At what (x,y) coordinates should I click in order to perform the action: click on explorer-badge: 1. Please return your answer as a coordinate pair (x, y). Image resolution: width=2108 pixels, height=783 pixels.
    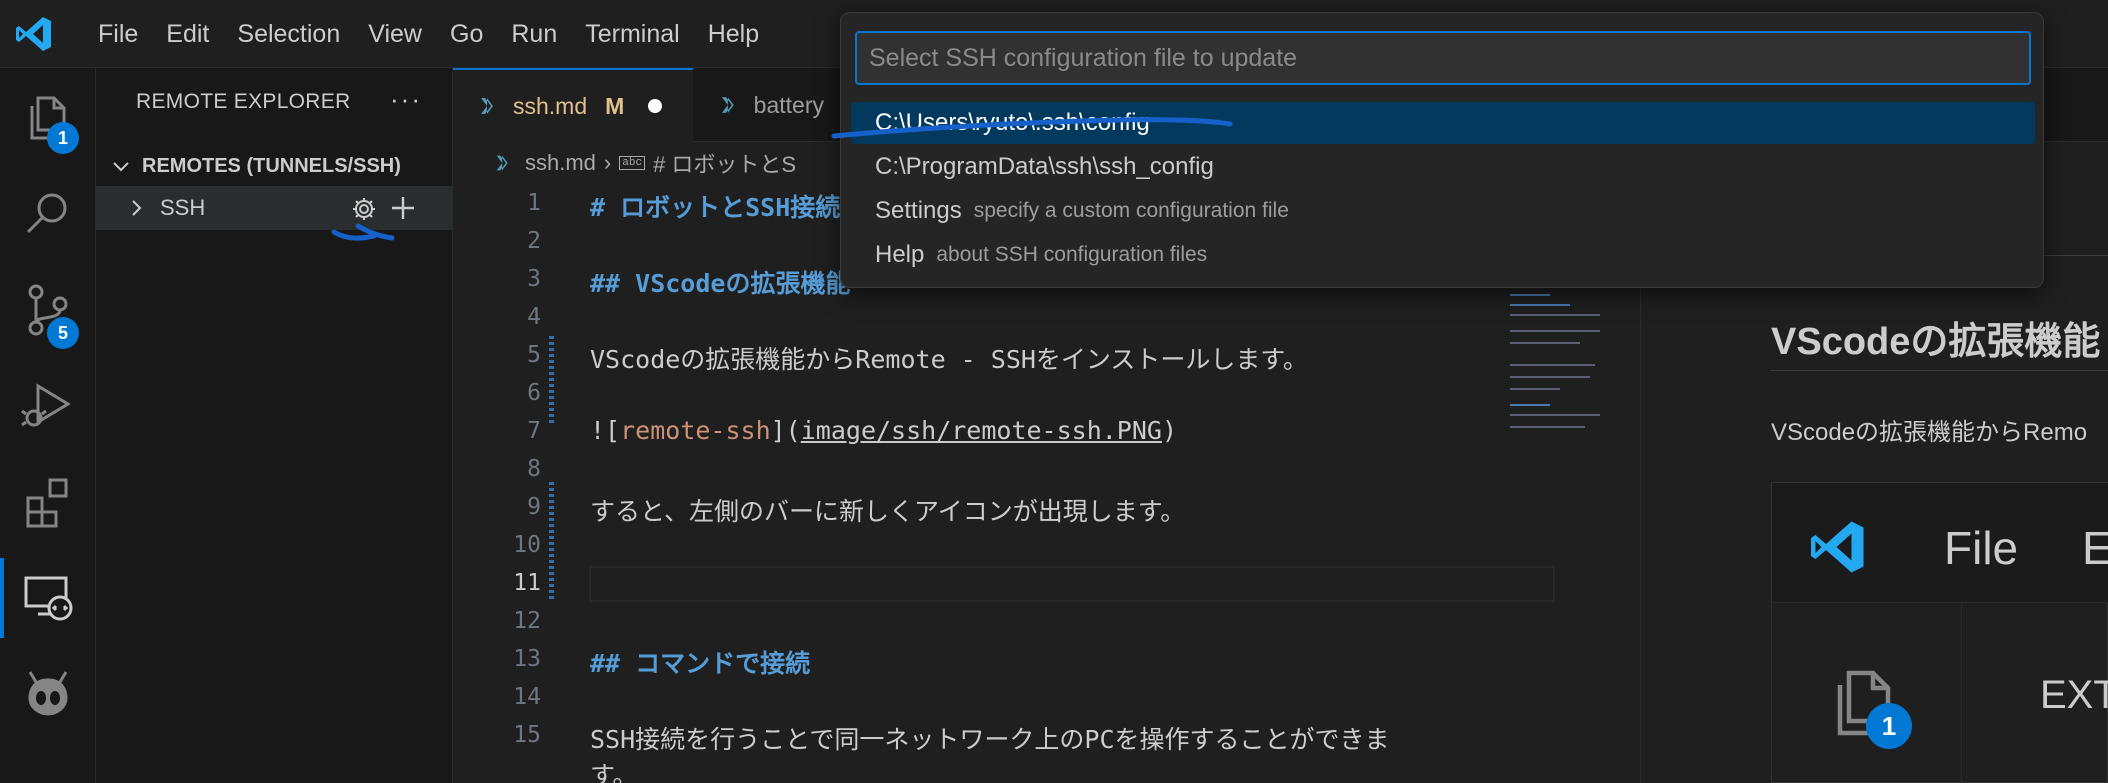
    Looking at the image, I should click on (63, 138).